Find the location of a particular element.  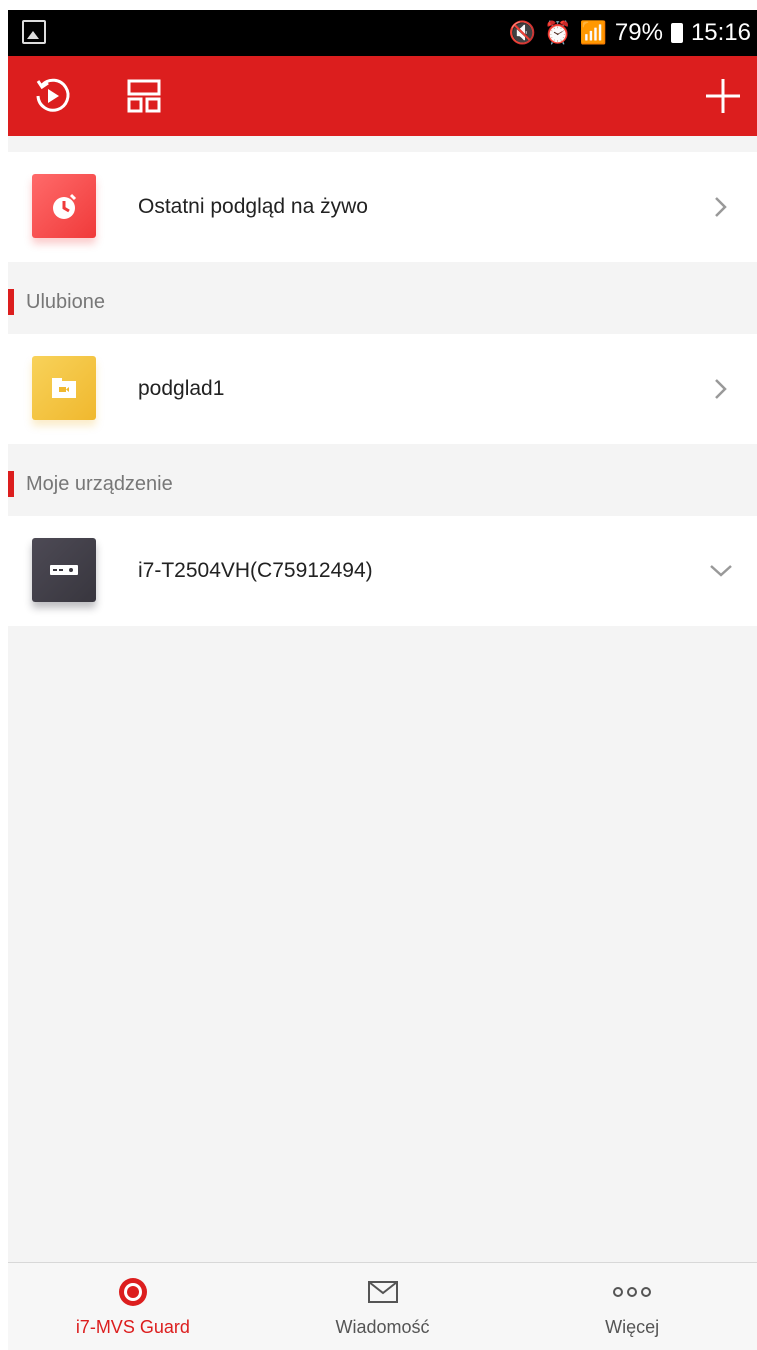

recent-live-view-label: Ostatni podgląd na żywo is located at coordinates (253, 206).